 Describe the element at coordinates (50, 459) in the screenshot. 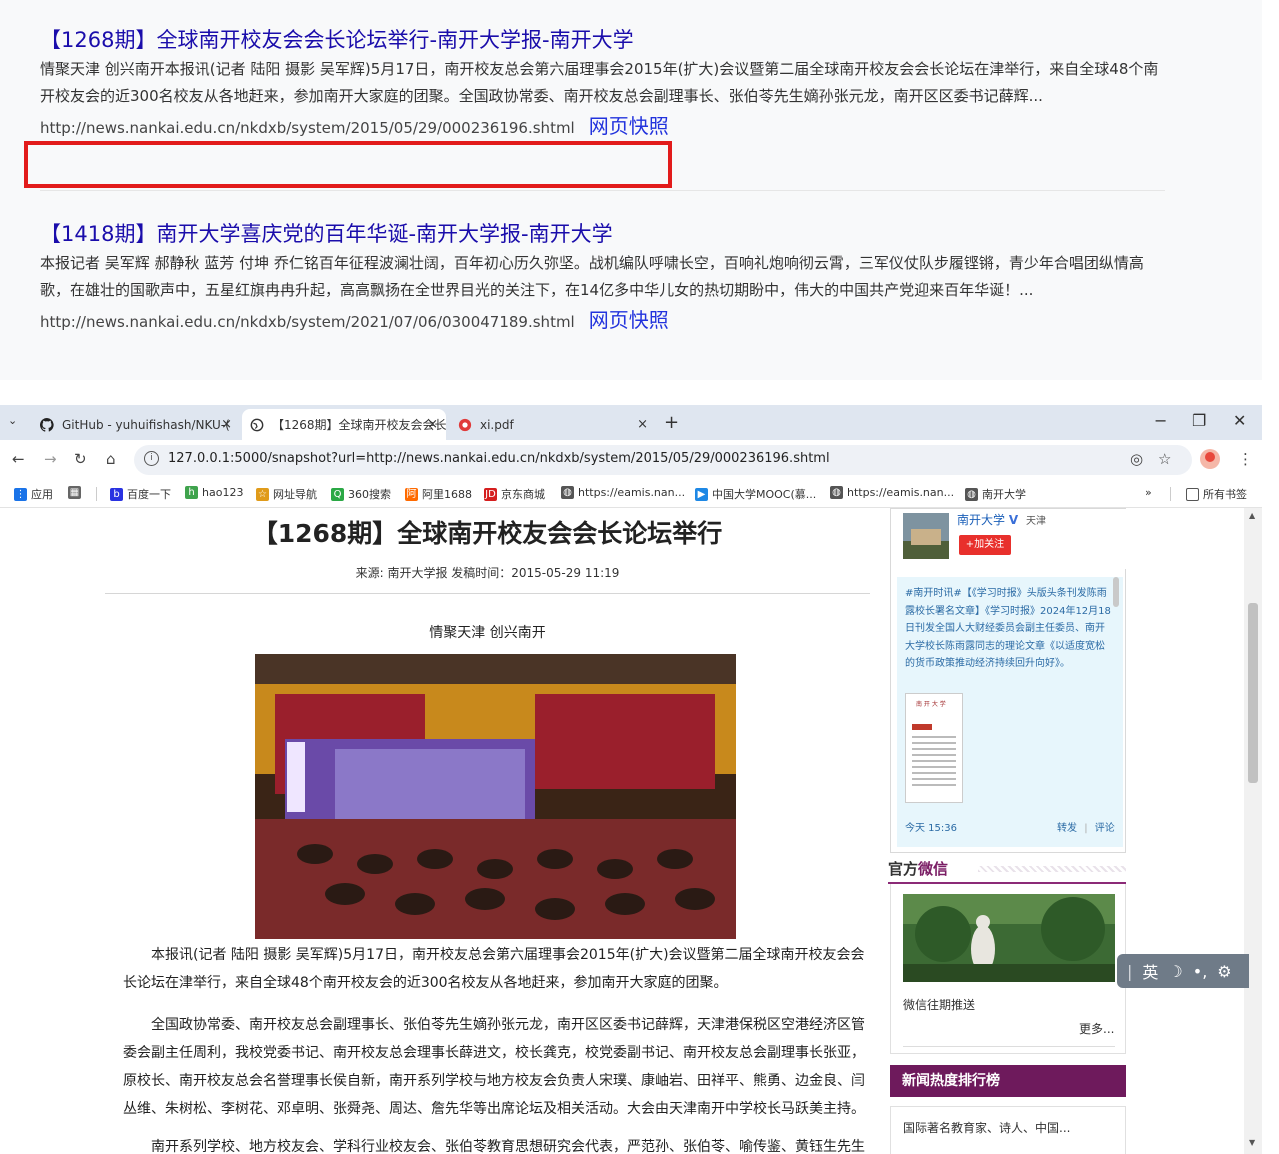

I see `forward-arrow-icon: →` at that location.